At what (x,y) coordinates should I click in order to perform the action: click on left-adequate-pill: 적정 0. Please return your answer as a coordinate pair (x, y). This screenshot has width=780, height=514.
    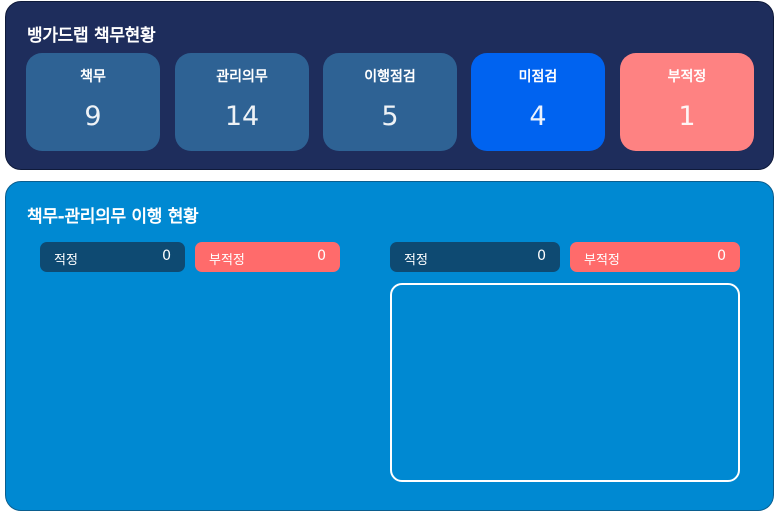
    Looking at the image, I should click on (112, 257).